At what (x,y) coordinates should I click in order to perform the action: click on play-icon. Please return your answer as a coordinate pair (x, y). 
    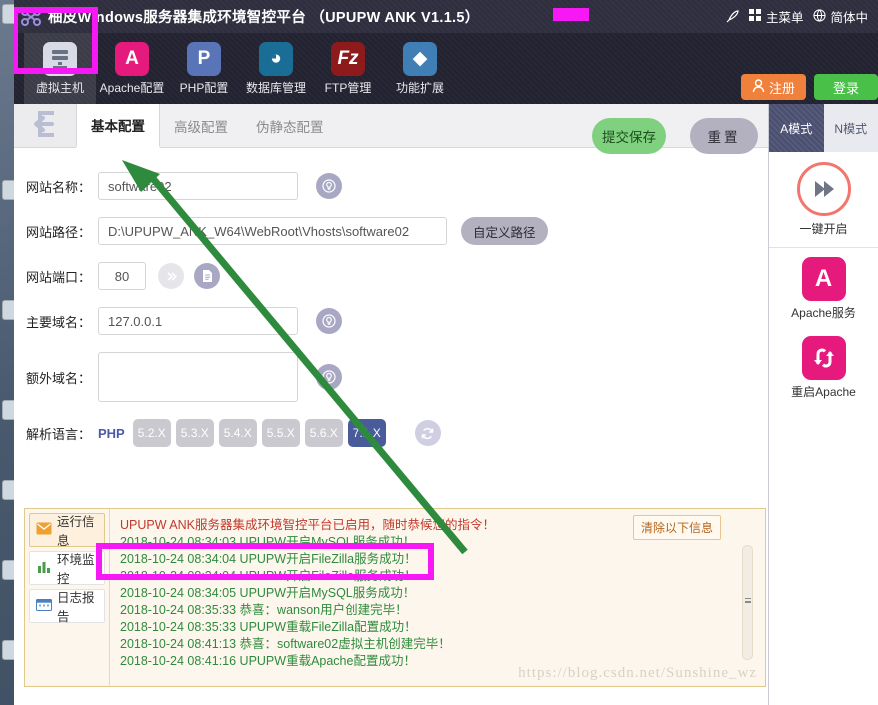
    Looking at the image, I should click on (823, 189).